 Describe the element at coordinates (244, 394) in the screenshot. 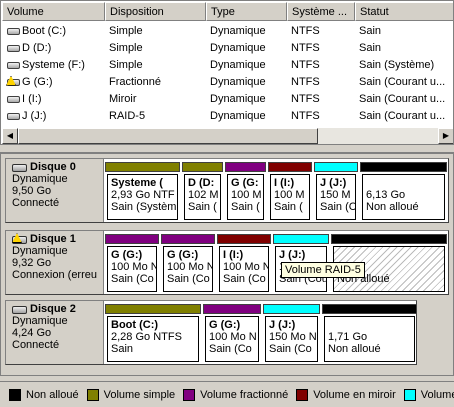

I see `legend-label: Volume fractionné` at that location.